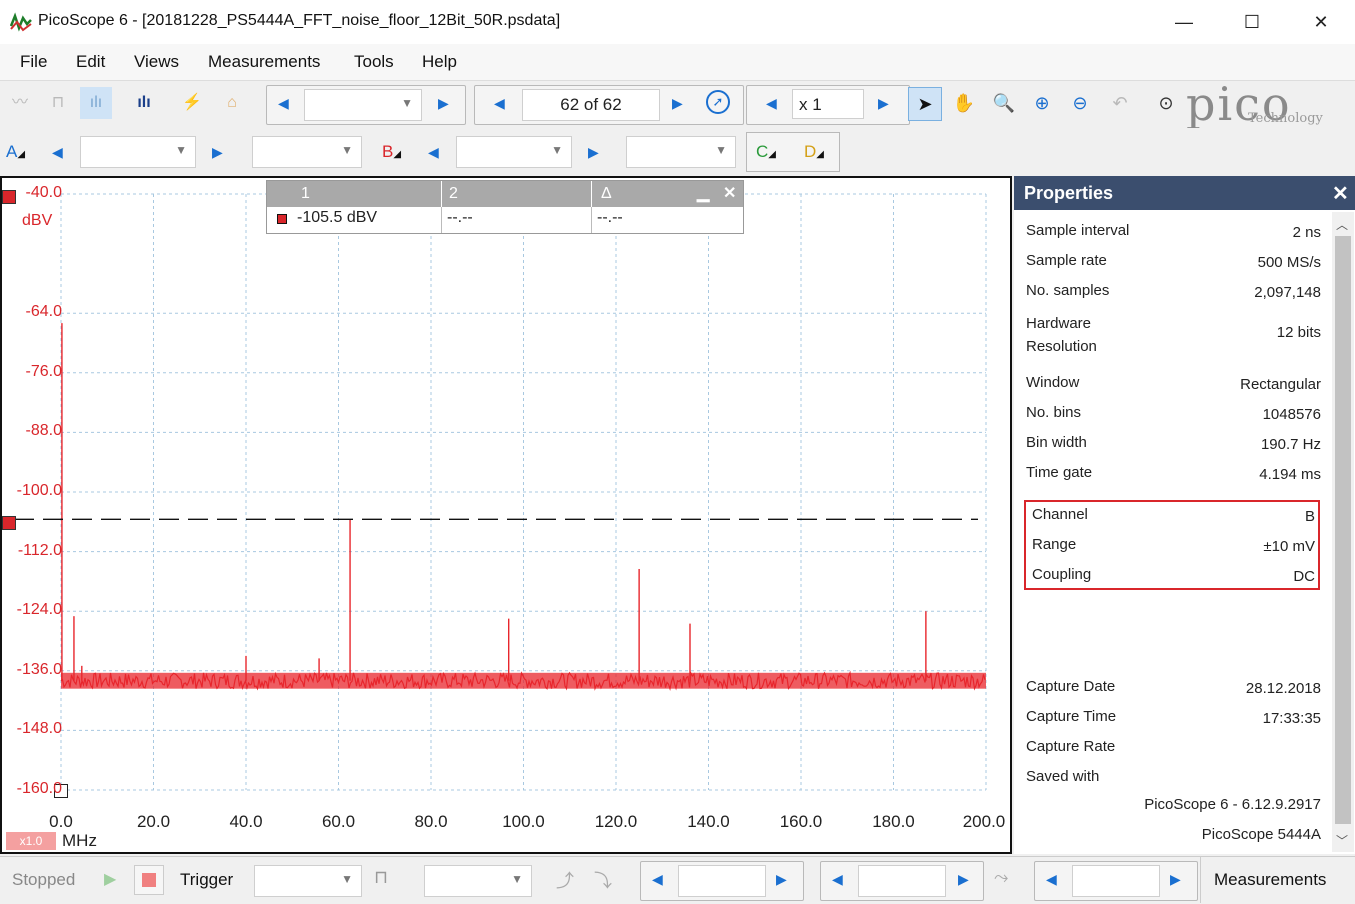 The width and height of the screenshot is (1355, 904). Describe the element at coordinates (39, 669) in the screenshot. I see `y-tick-label: -136.0` at that location.